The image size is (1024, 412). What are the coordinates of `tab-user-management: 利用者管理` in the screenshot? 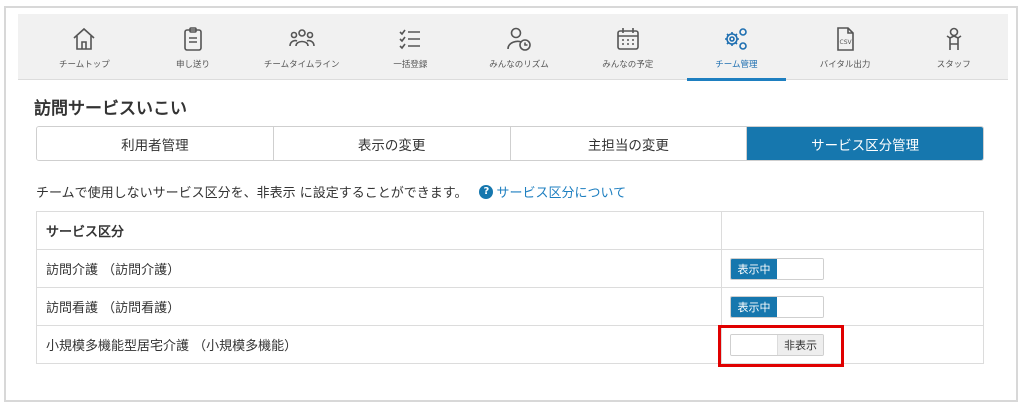 It's located at (155, 143).